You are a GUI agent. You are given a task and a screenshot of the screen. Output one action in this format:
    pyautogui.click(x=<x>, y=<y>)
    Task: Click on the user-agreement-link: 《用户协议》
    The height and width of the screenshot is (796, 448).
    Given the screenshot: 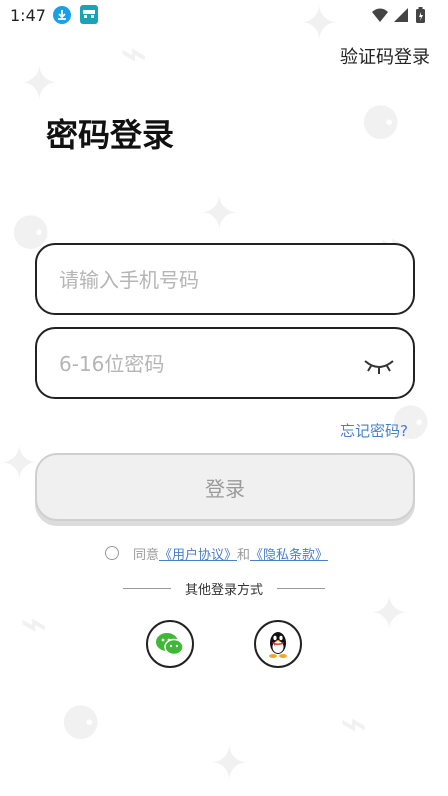 What is the action you would take?
    pyautogui.click(x=198, y=553)
    